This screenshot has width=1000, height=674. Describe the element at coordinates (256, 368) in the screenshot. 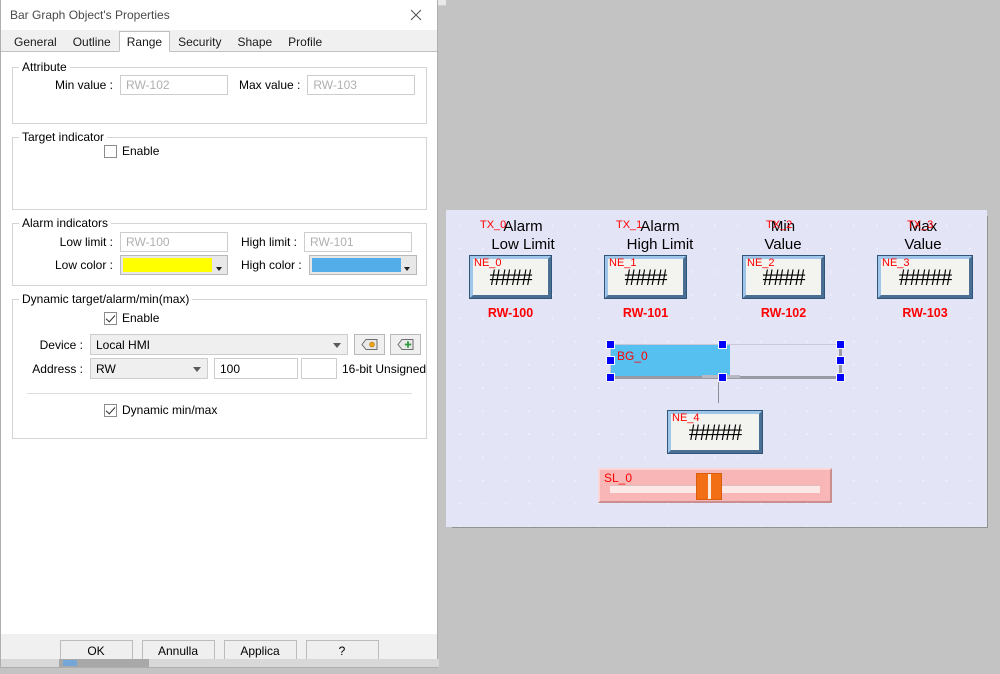

I see `address-value-input: 100` at that location.